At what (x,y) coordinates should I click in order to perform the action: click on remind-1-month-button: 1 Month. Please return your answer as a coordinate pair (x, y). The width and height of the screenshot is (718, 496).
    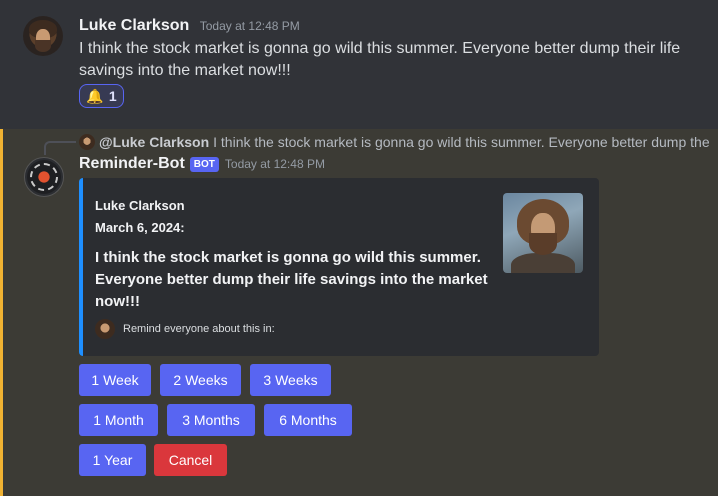
    Looking at the image, I should click on (118, 420).